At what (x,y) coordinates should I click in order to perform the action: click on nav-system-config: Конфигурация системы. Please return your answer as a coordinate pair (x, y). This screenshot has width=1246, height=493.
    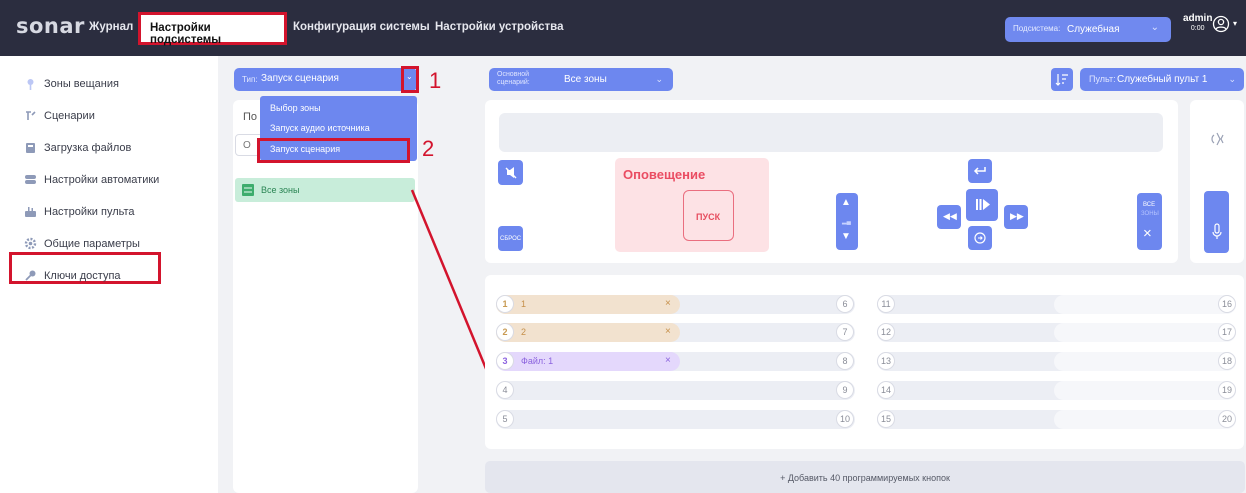
    Looking at the image, I should click on (361, 27).